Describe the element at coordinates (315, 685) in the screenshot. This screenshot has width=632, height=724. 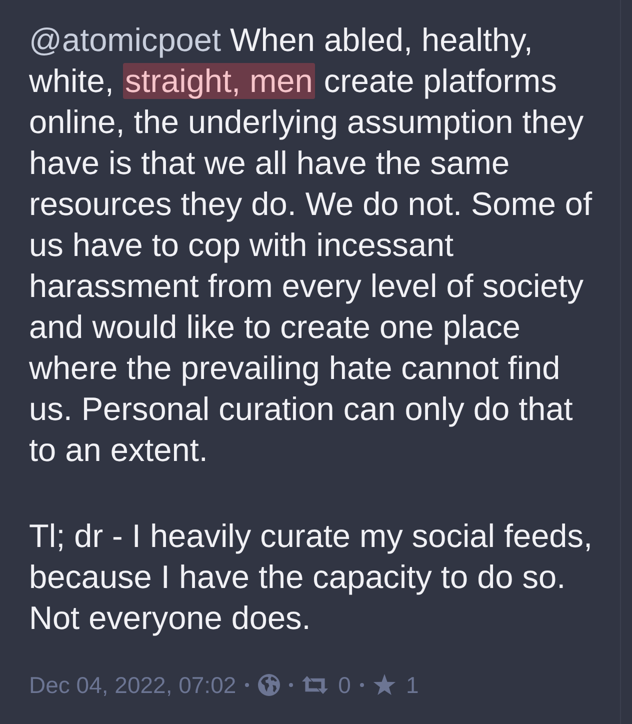
I see `repeat-icon` at that location.